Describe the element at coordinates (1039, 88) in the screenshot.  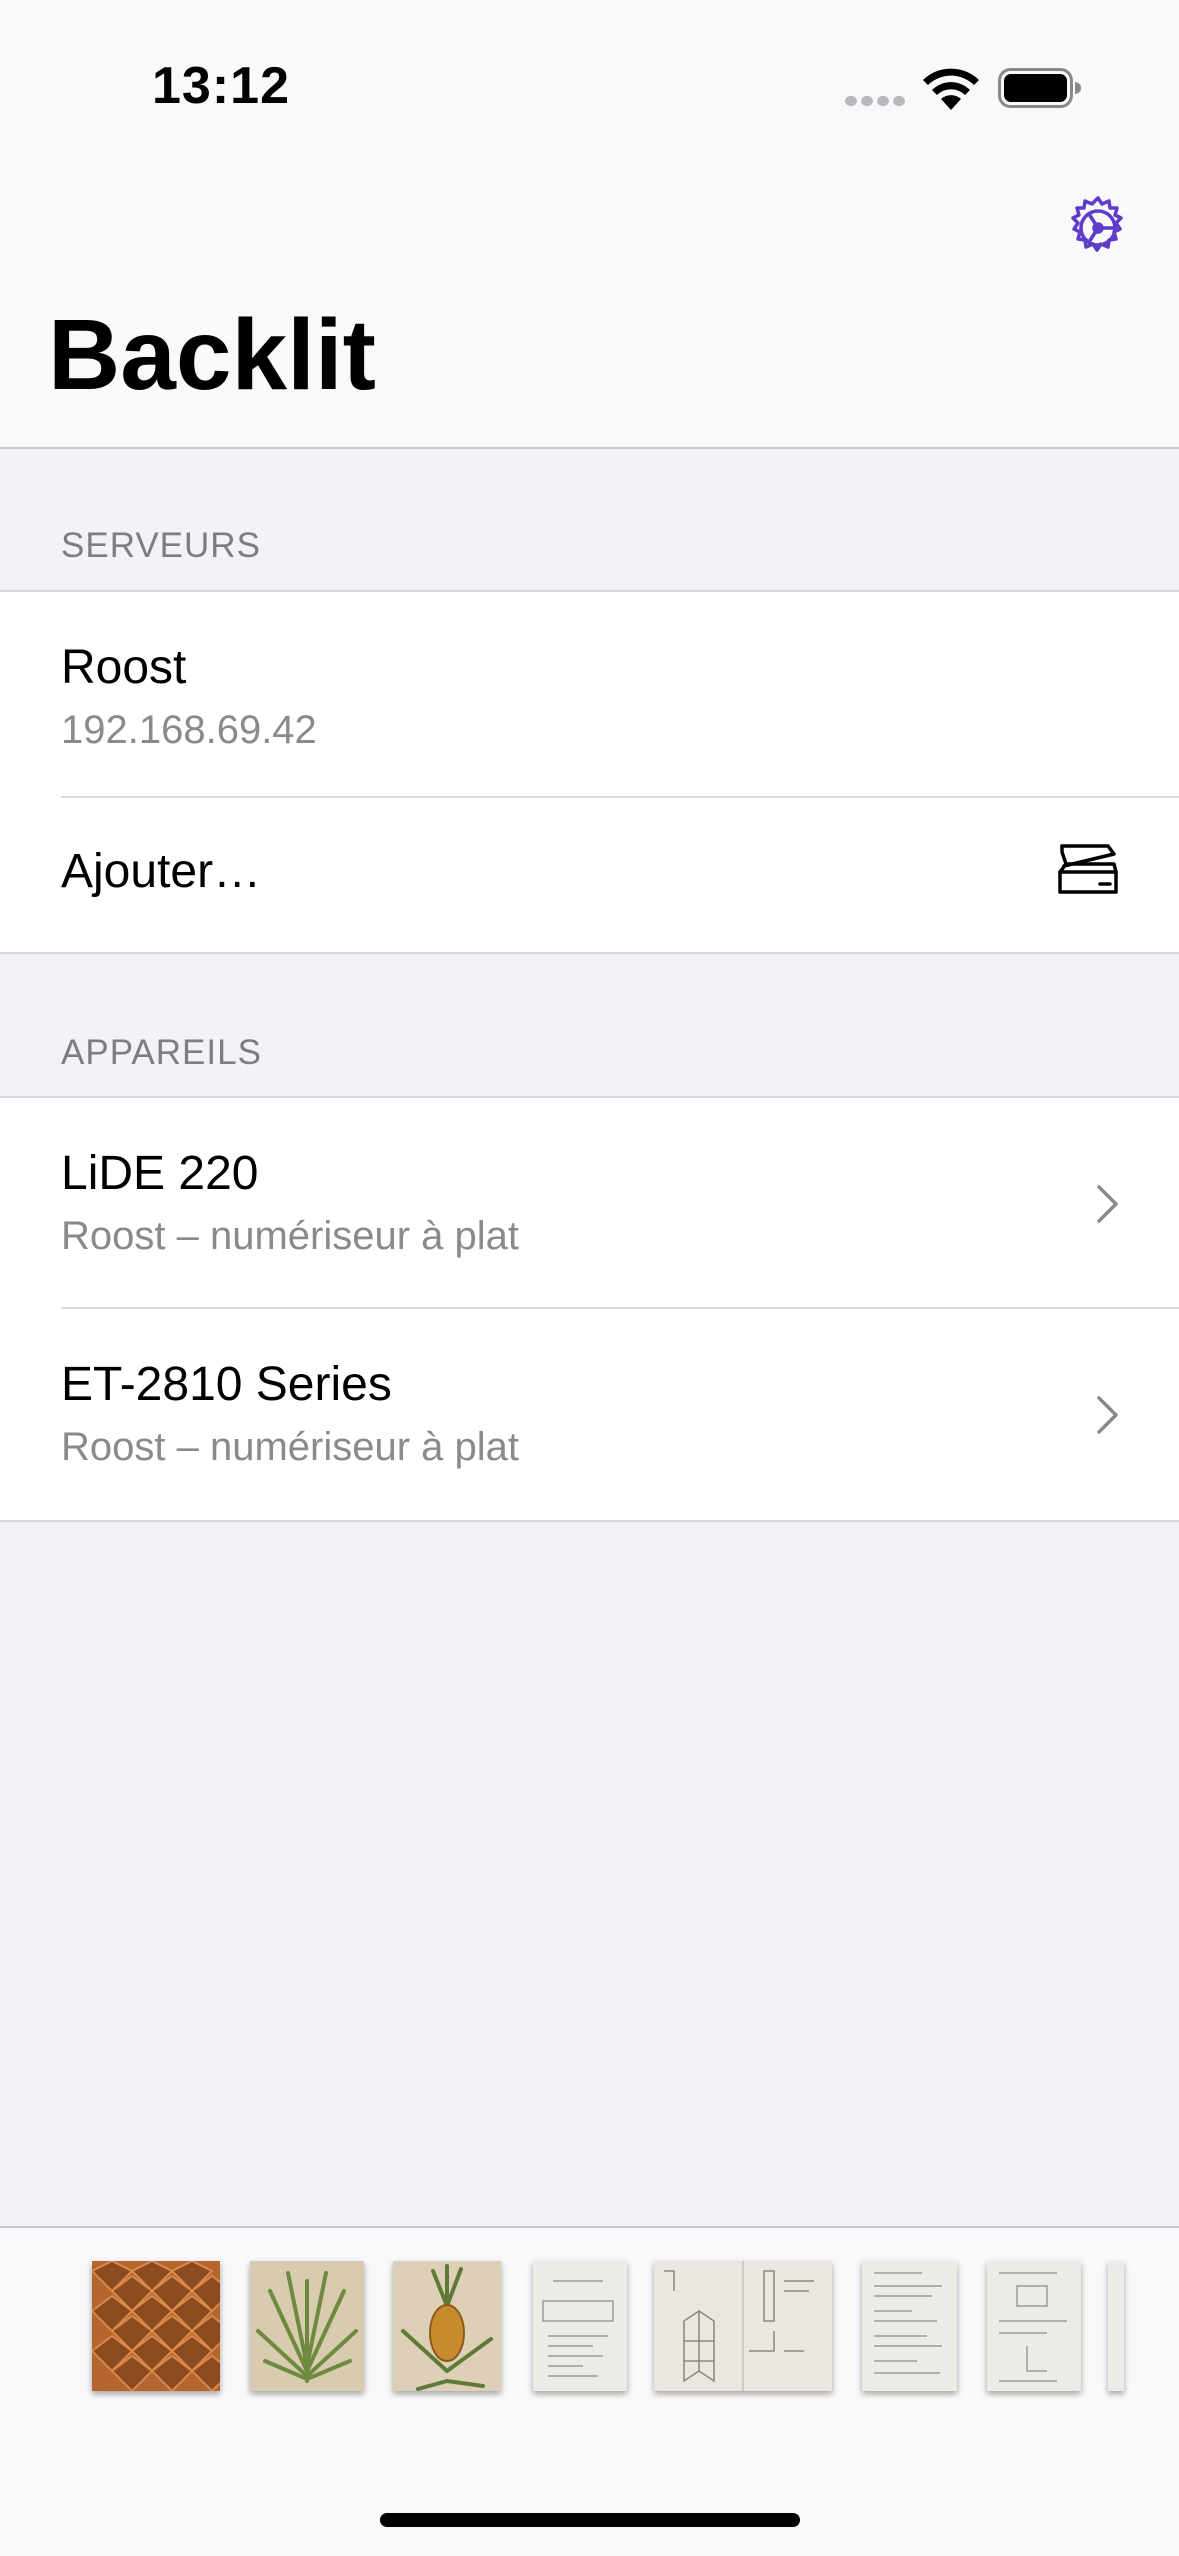
I see `battery-icon` at that location.